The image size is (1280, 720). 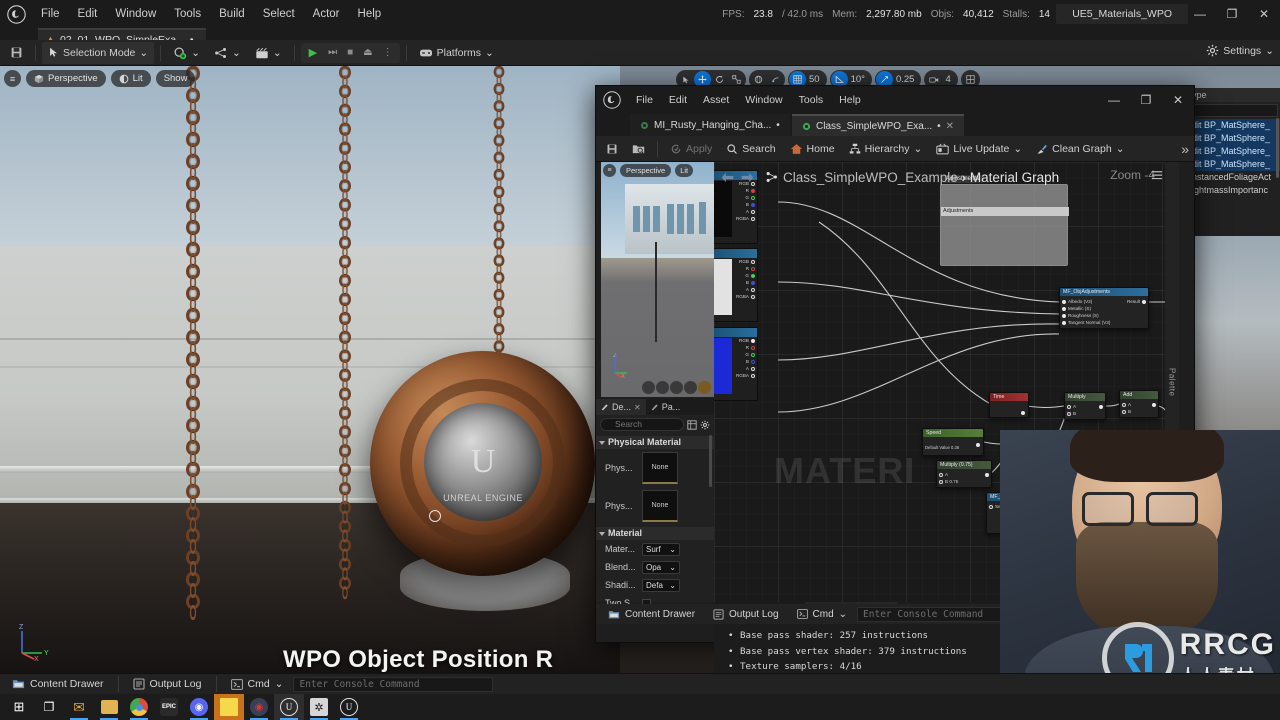 I want to click on me-menu-help: Help, so click(x=850, y=100).